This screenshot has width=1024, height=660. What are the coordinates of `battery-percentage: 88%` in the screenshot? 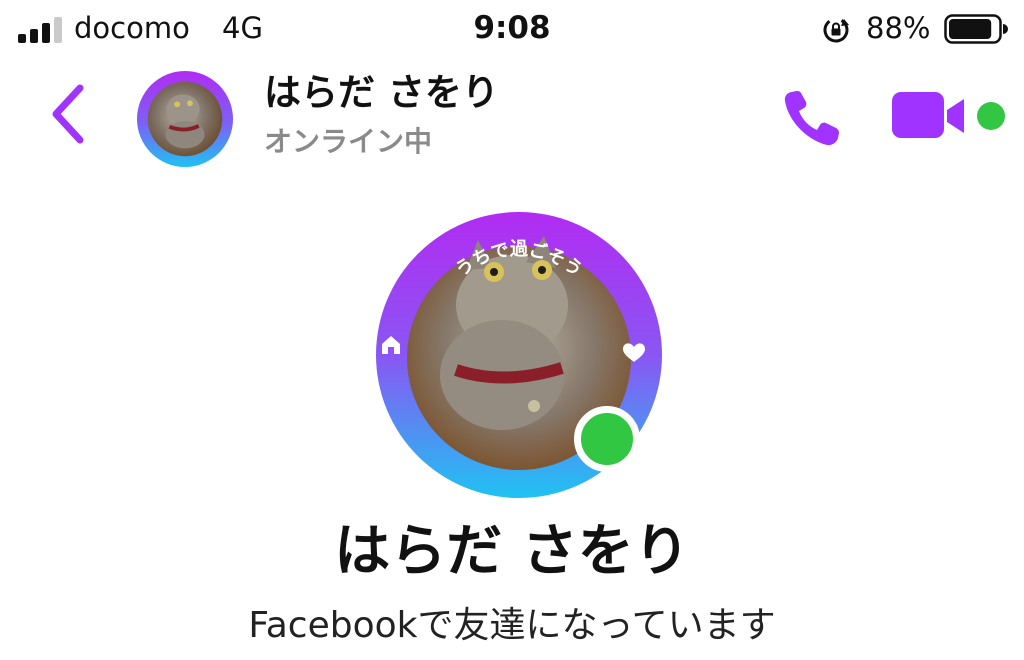 It's located at (898, 28).